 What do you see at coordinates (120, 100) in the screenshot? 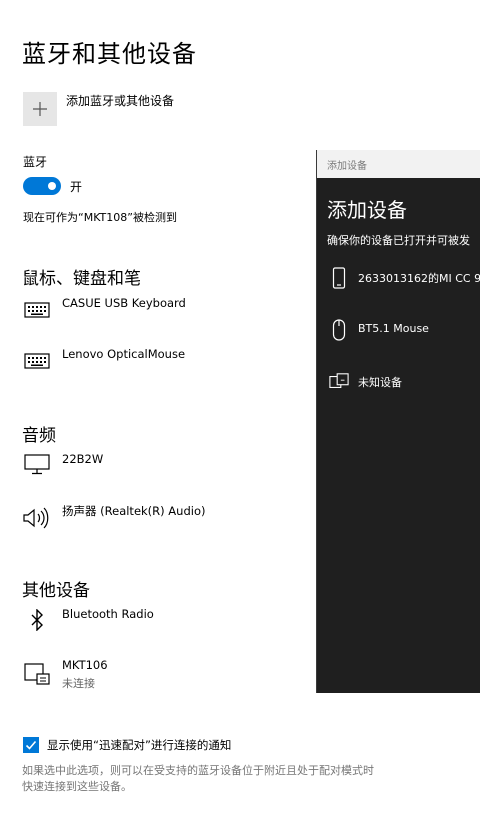
I see `add-device-label: 添加蓝牙或其他设备` at bounding box center [120, 100].